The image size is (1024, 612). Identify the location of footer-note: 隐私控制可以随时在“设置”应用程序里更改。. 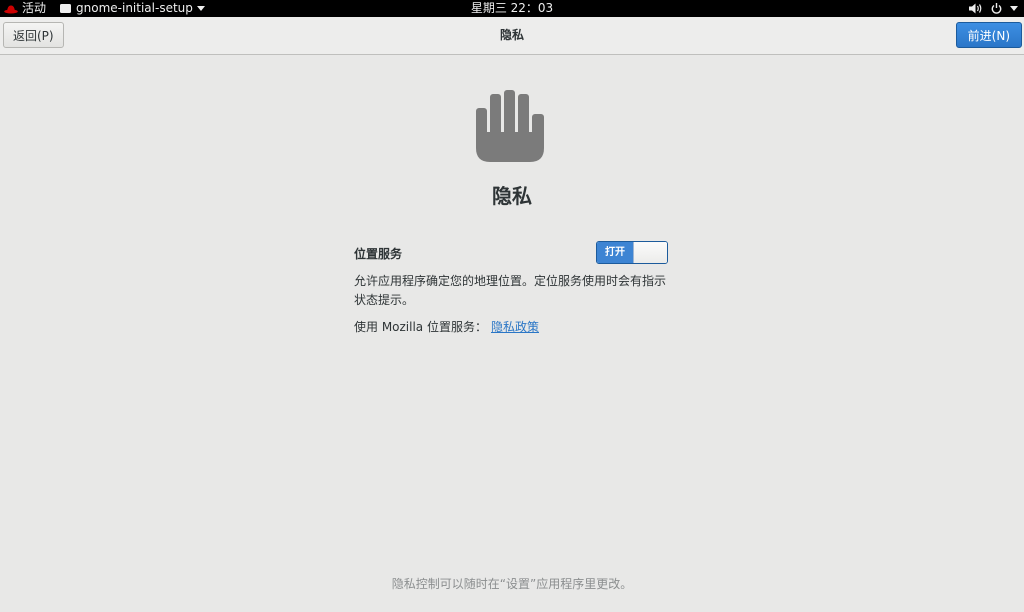
(512, 584).